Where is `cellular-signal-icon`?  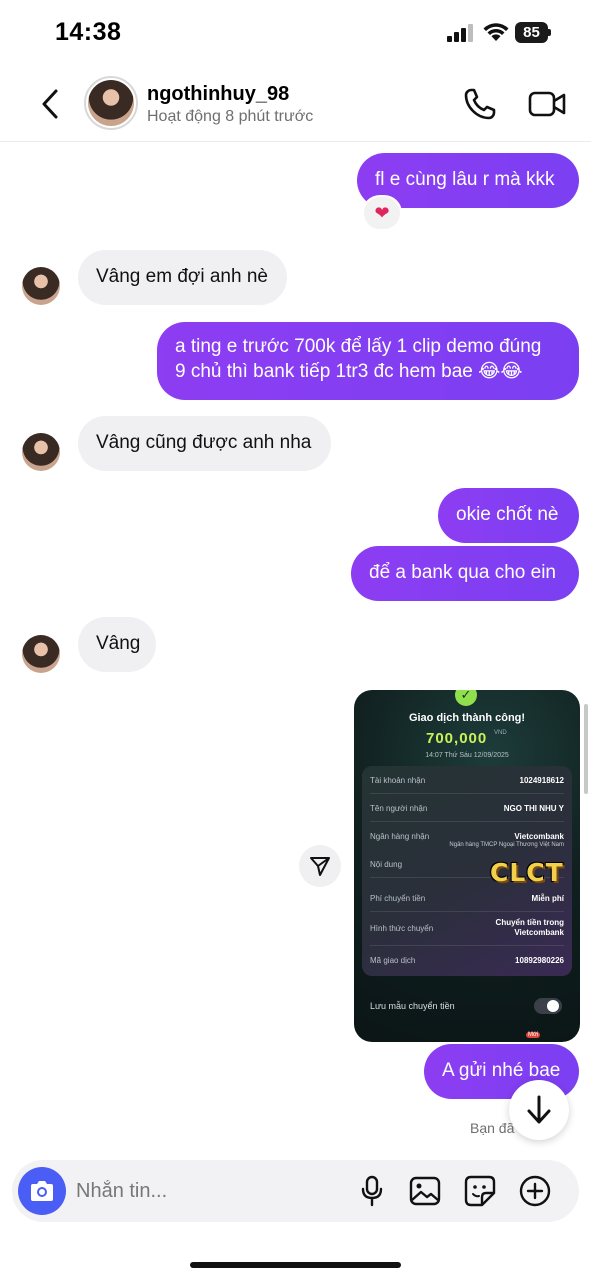
cellular-signal-icon is located at coordinates (460, 33).